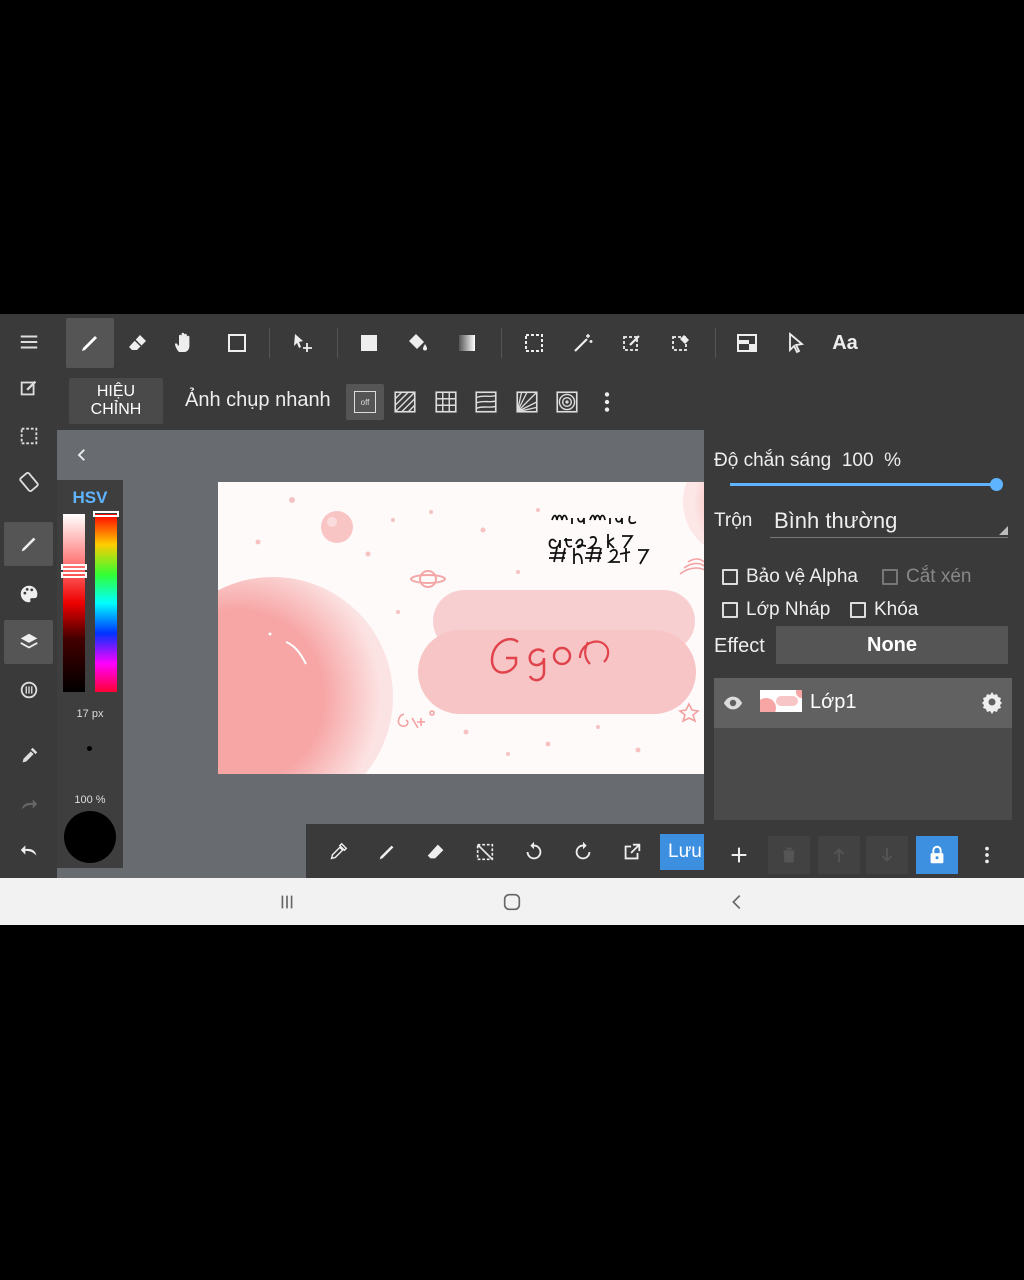 This screenshot has width=1024, height=1280. What do you see at coordinates (418, 343) in the screenshot?
I see `bucket-tool-icon` at bounding box center [418, 343].